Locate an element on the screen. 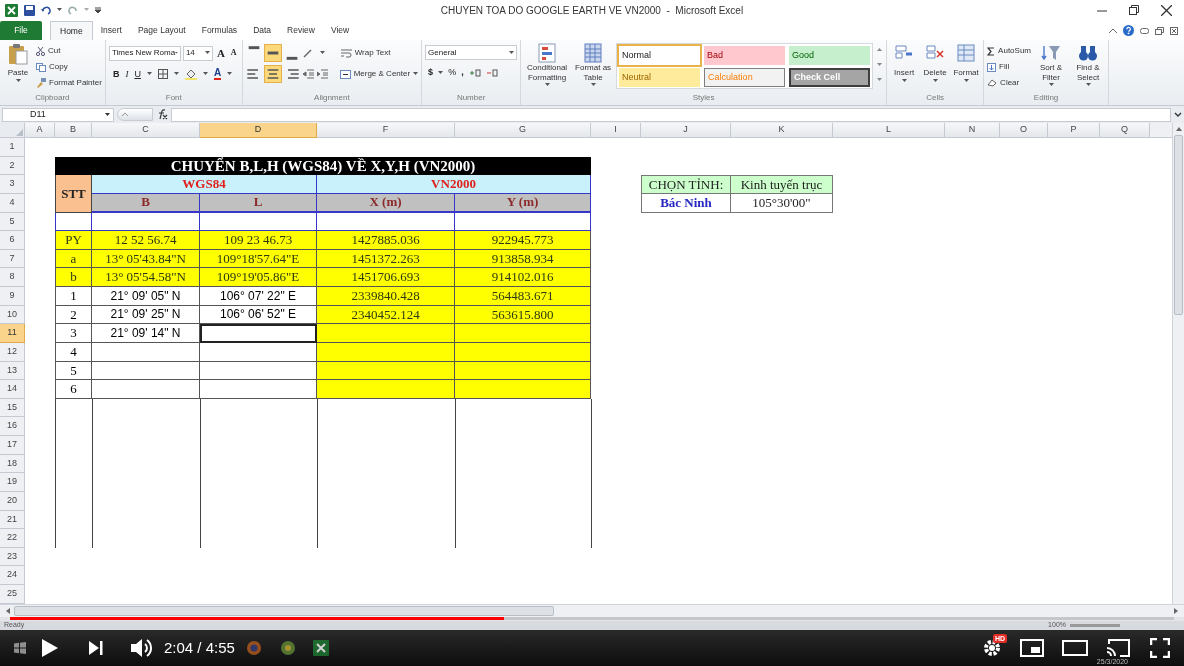 The width and height of the screenshot is (1184, 666). row-header: 17 is located at coordinates (12, 445).